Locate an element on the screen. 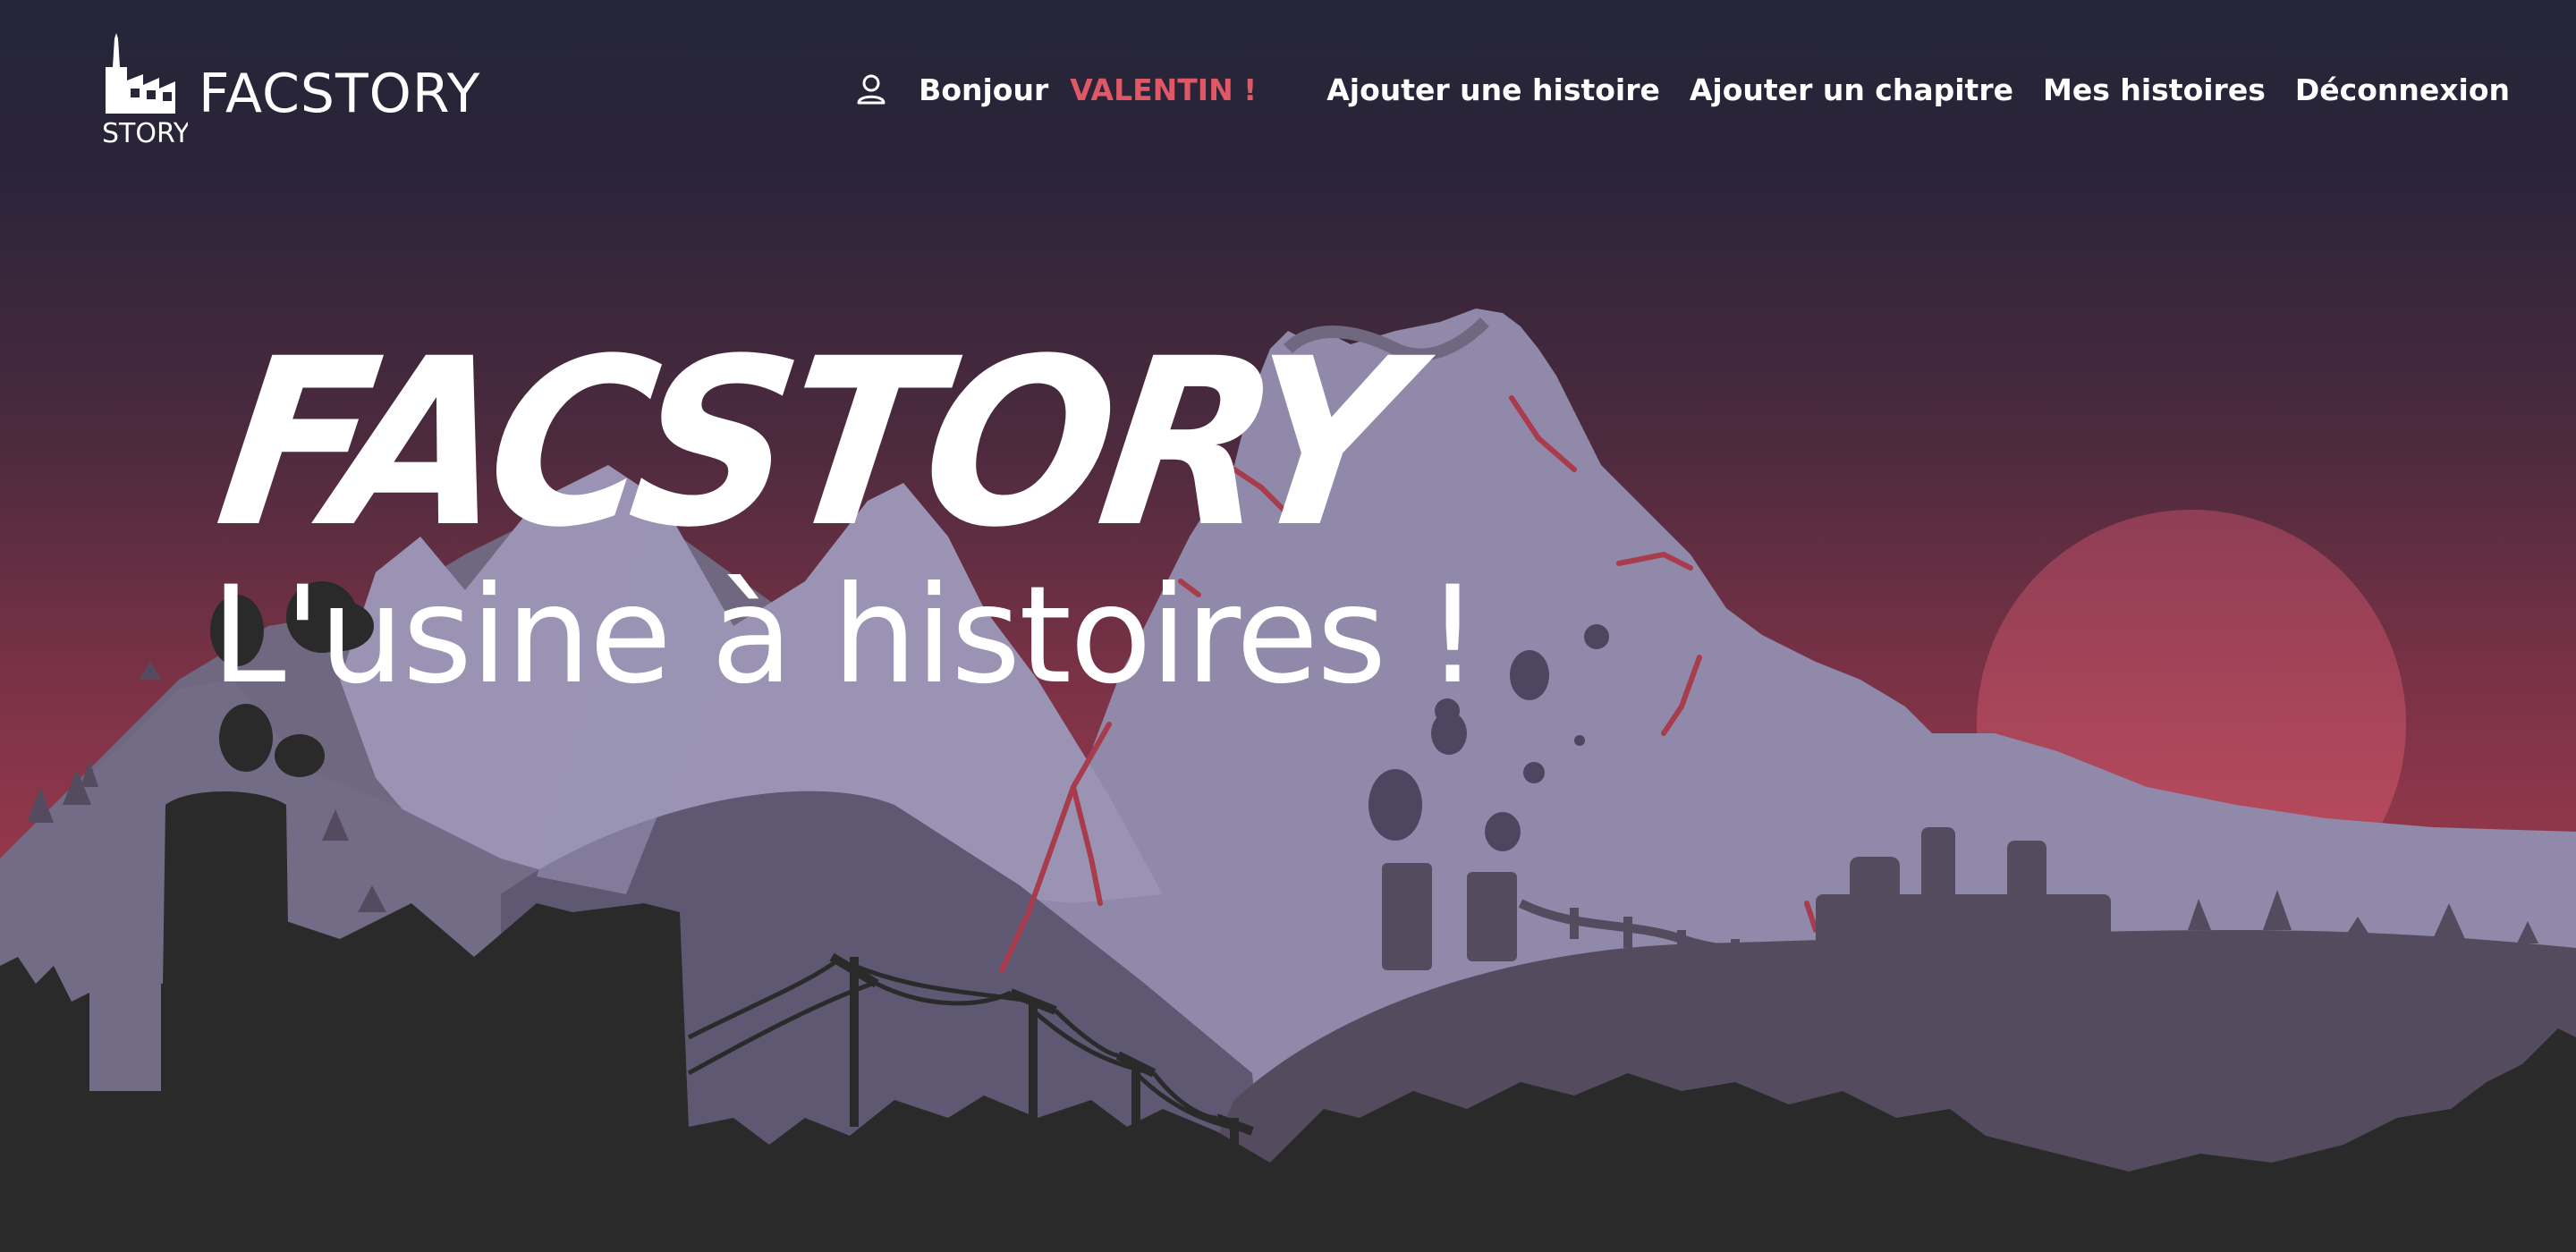 This screenshot has height=1252, width=2576. user-icon is located at coordinates (871, 89).